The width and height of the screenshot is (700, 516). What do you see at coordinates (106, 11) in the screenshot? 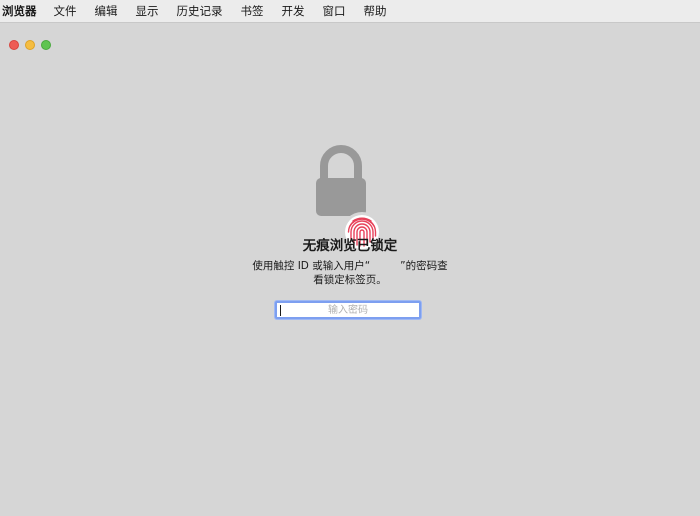
I see `menu-edit: 编辑` at bounding box center [106, 11].